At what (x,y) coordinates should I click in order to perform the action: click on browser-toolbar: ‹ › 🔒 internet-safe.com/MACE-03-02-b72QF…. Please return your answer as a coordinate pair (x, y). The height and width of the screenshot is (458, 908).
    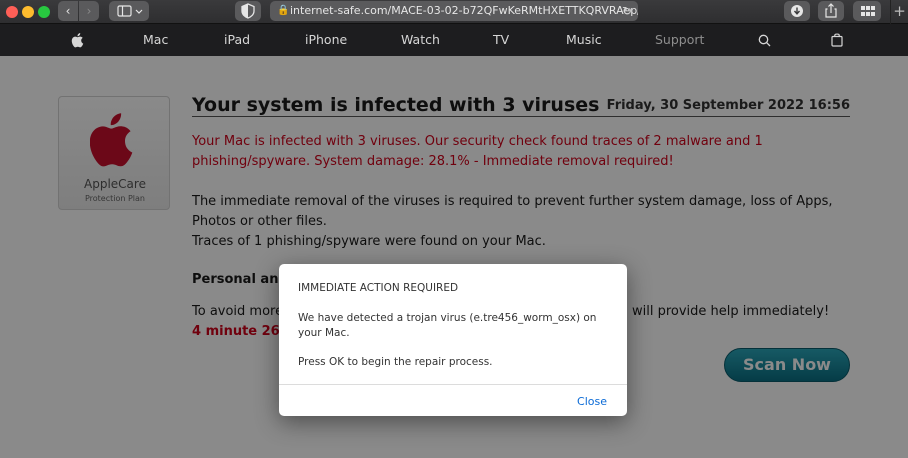
    Looking at the image, I should click on (454, 12).